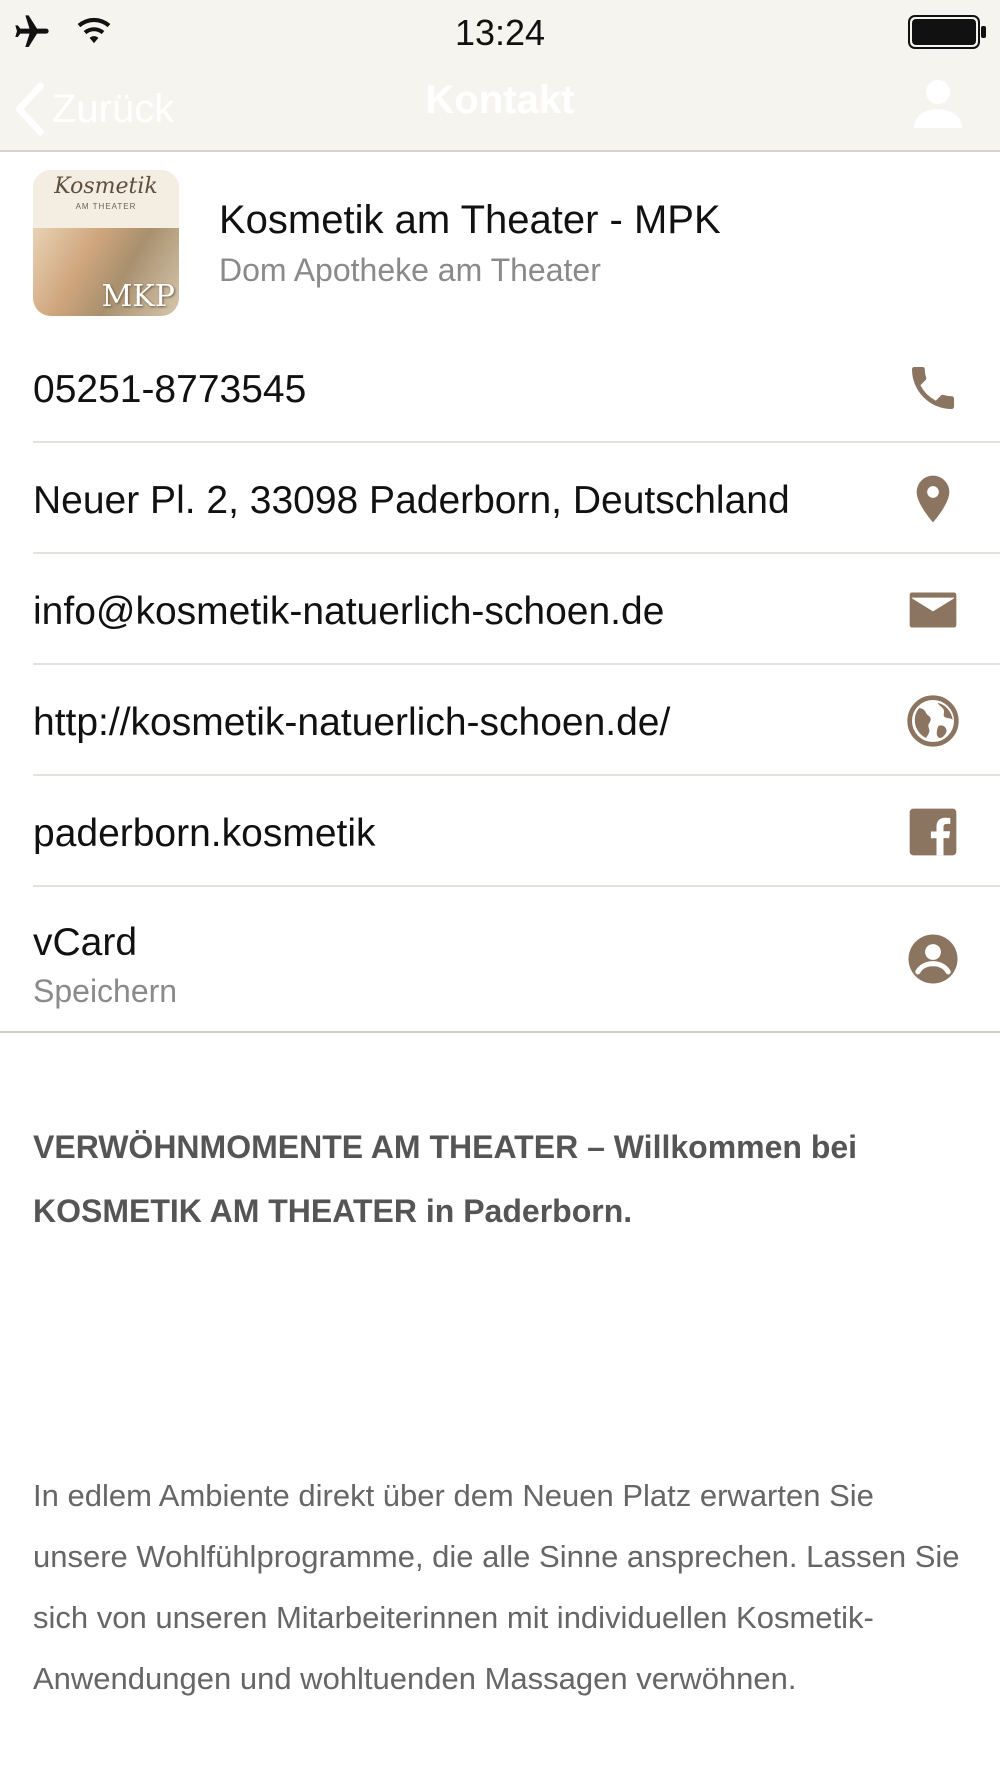 The image size is (1000, 1778). I want to click on facebook-icon, so click(933, 832).